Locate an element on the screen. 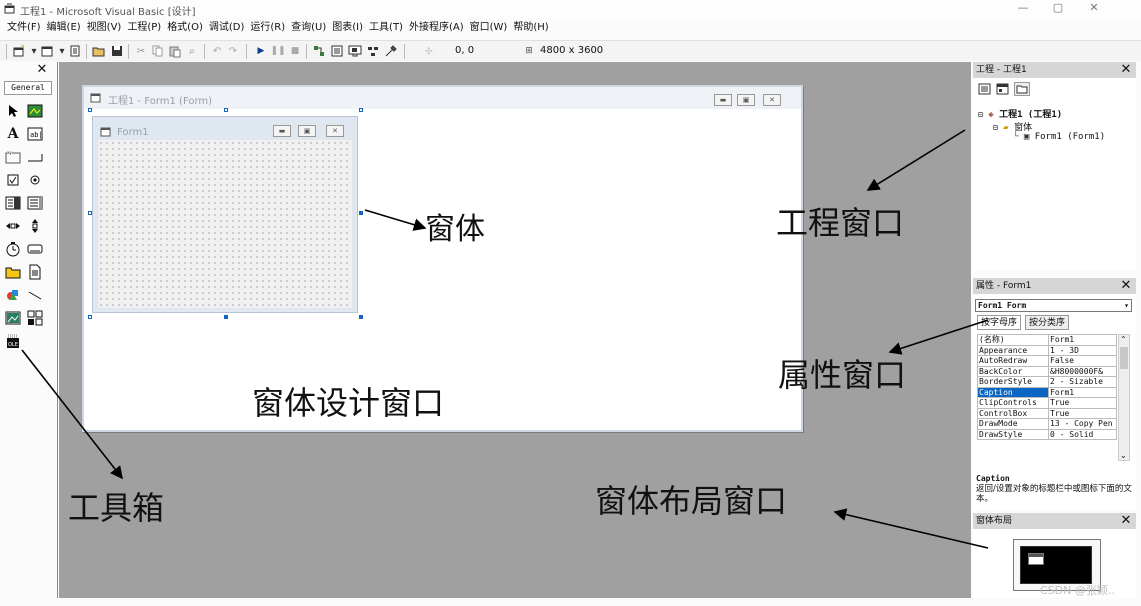 The width and height of the screenshot is (1141, 606). menu-window: 窗口(W) is located at coordinates (489, 28).